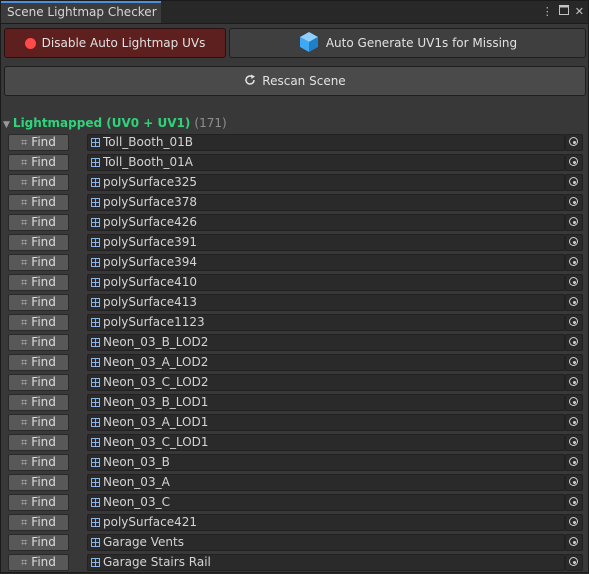 This screenshot has height=574, width=589. What do you see at coordinates (326, 162) in the screenshot?
I see `object-field: Toll_Booth_01A` at bounding box center [326, 162].